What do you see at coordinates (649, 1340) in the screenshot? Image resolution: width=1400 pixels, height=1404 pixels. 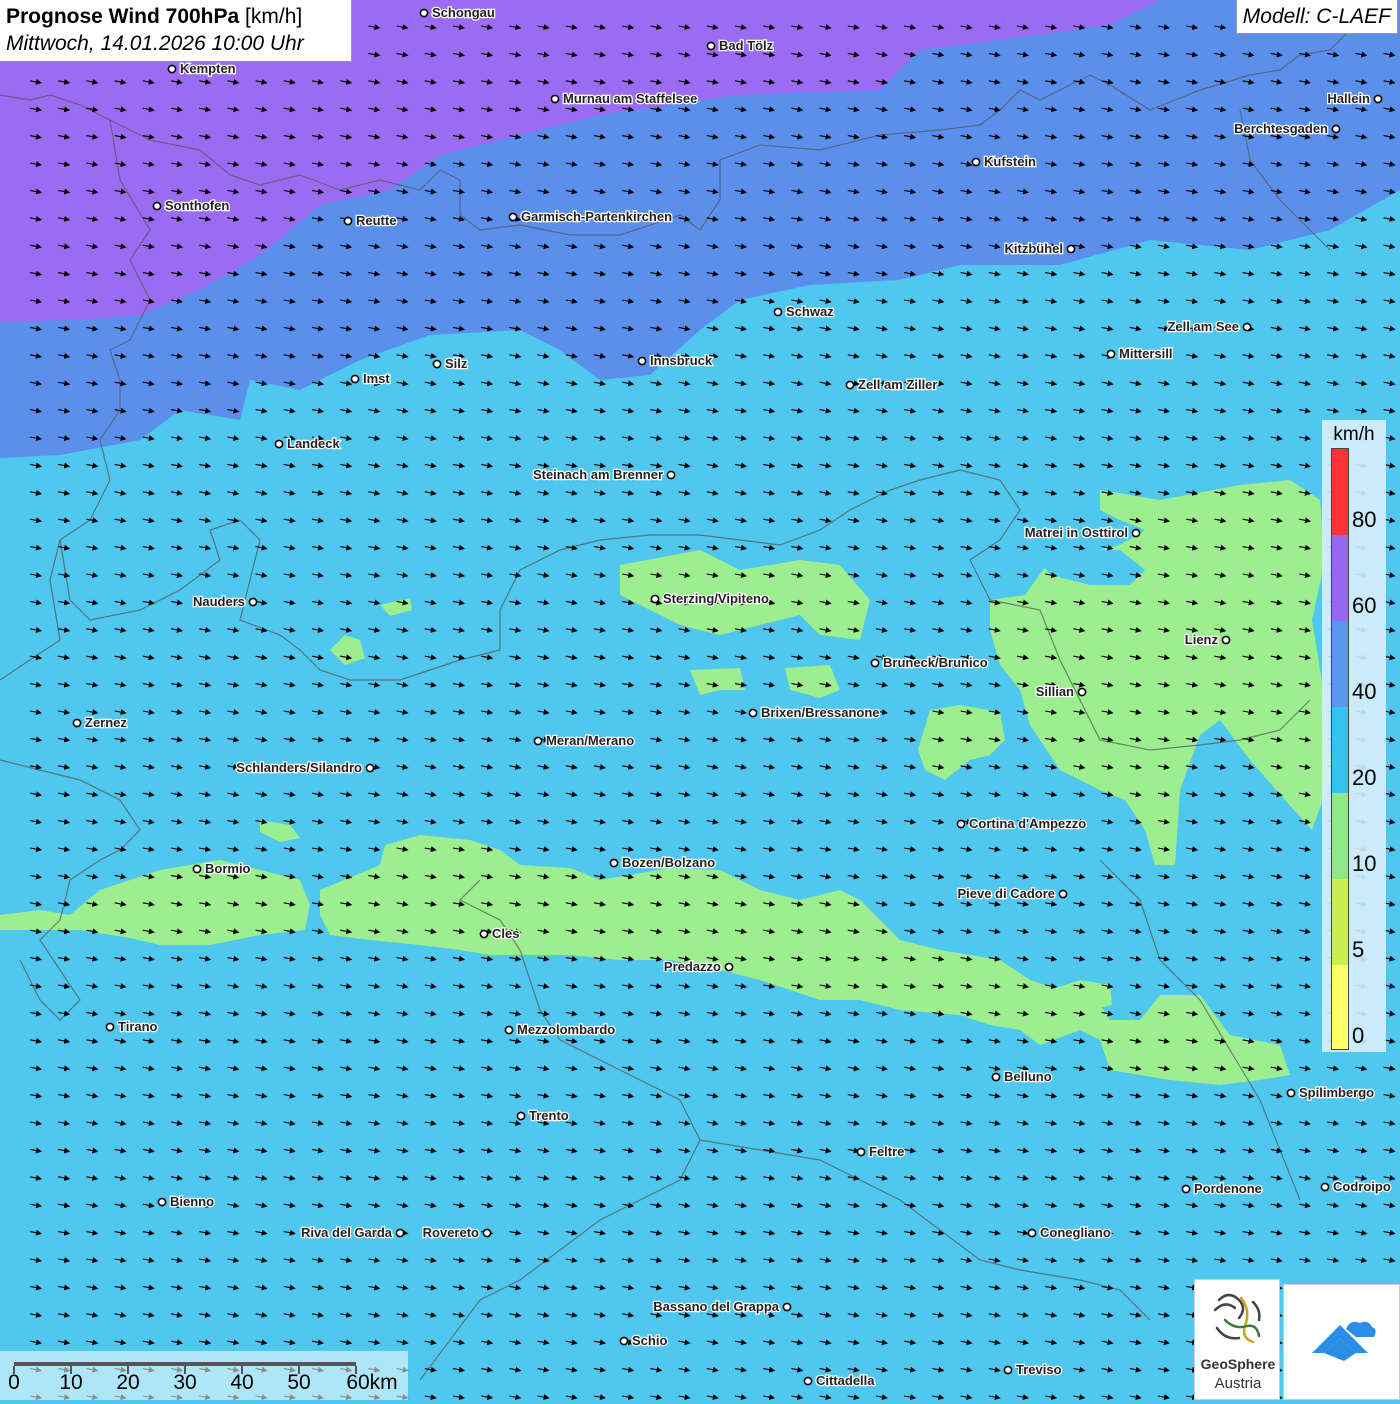 I see `city-label: Schio` at bounding box center [649, 1340].